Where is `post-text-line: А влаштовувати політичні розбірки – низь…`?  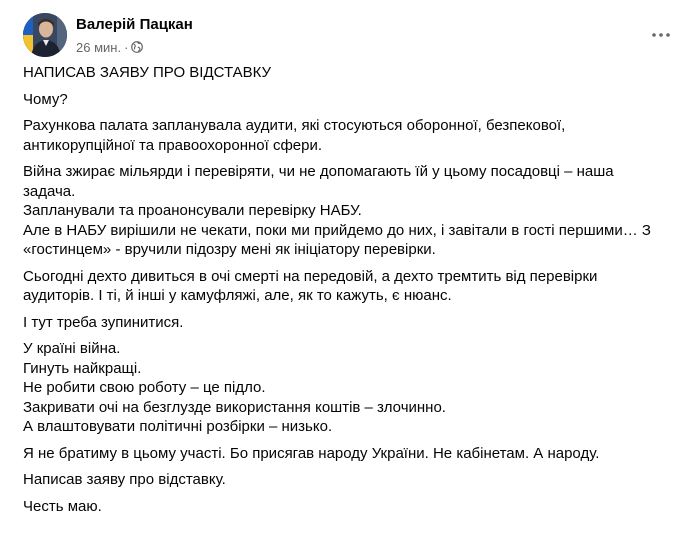
post-text-line: А влаштовувати політичні розбірки – низь… is located at coordinates (178, 426).